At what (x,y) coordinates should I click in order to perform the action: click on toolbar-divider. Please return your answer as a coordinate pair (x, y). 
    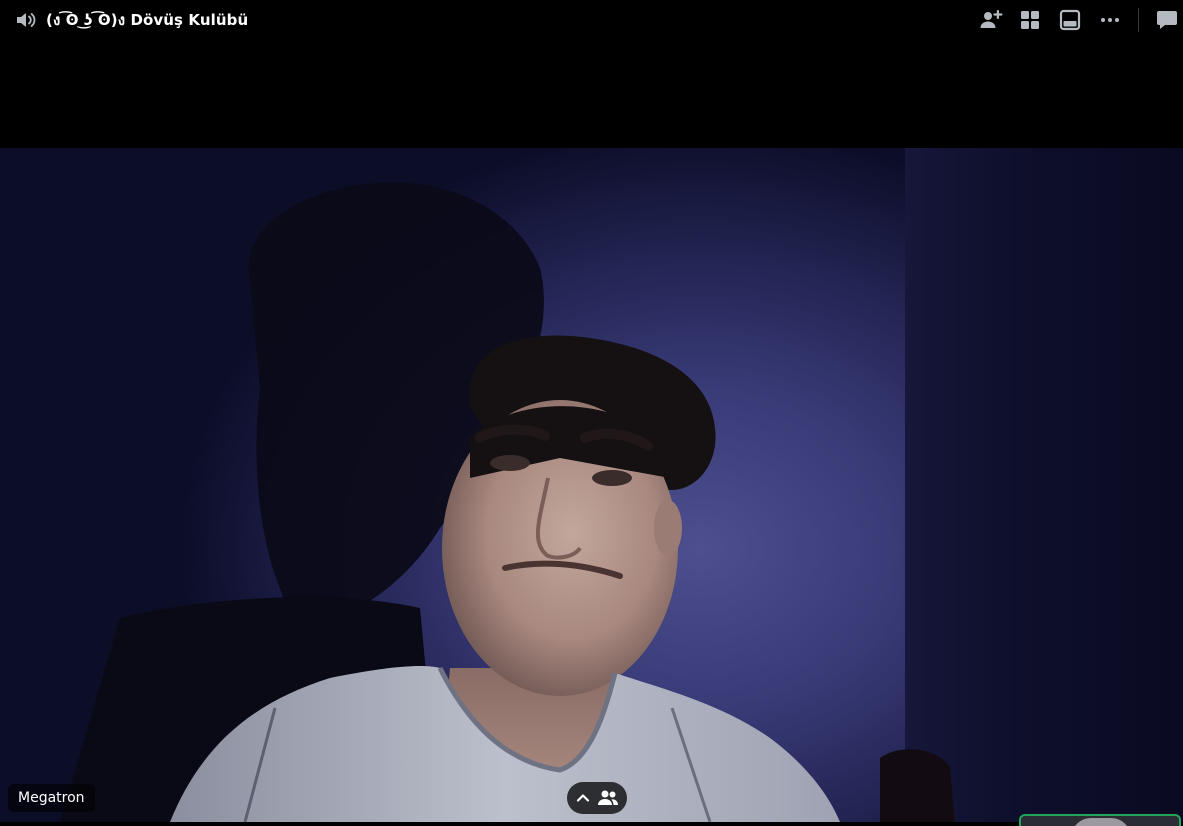
    Looking at the image, I should click on (1138, 20).